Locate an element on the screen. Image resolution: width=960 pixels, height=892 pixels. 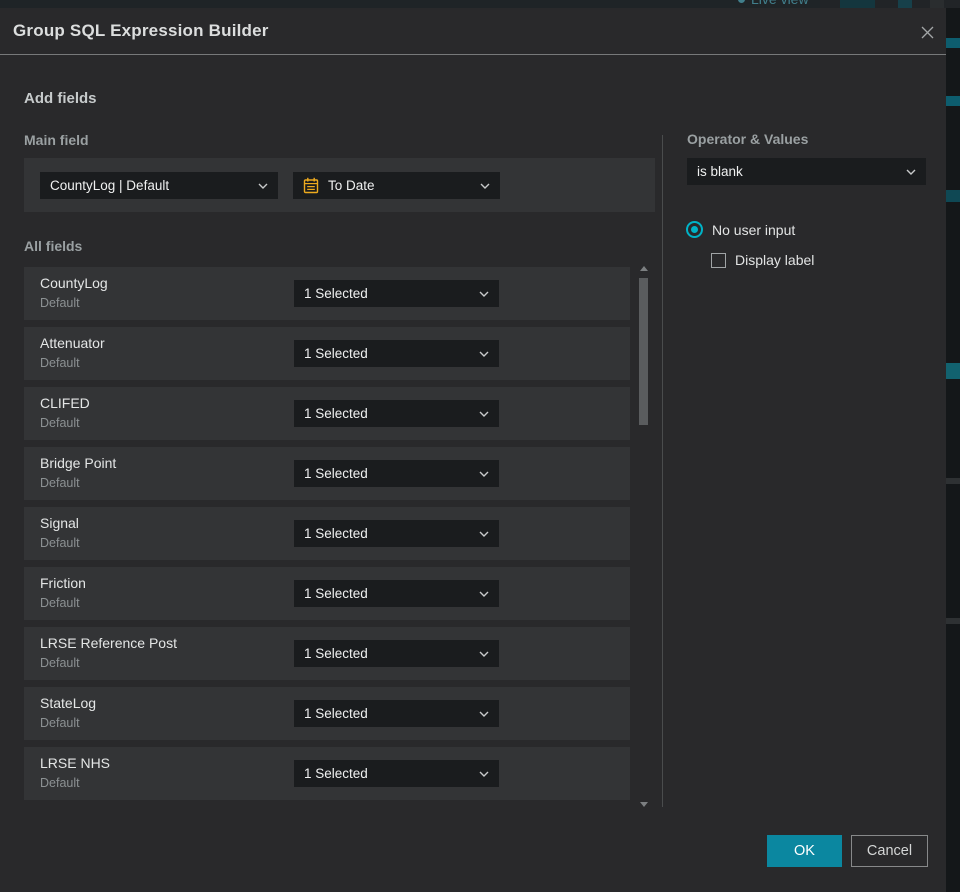
main-field-panel: CountyLog | Default To Date is located at coordinates (339, 185).